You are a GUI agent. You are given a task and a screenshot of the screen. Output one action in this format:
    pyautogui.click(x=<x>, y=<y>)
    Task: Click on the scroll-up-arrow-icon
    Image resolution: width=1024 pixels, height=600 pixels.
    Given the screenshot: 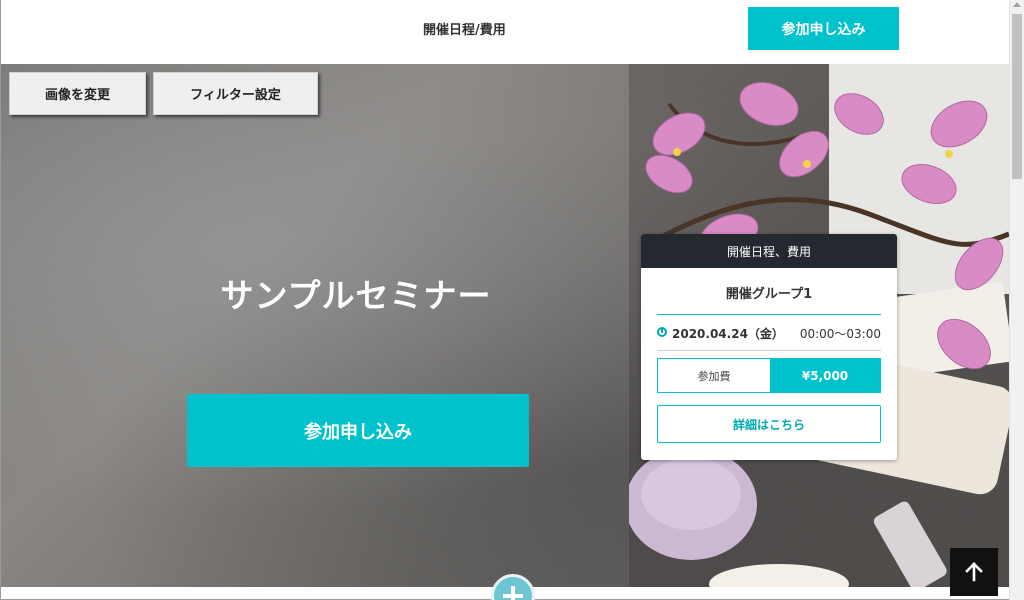 What is the action you would take?
    pyautogui.click(x=1017, y=4)
    